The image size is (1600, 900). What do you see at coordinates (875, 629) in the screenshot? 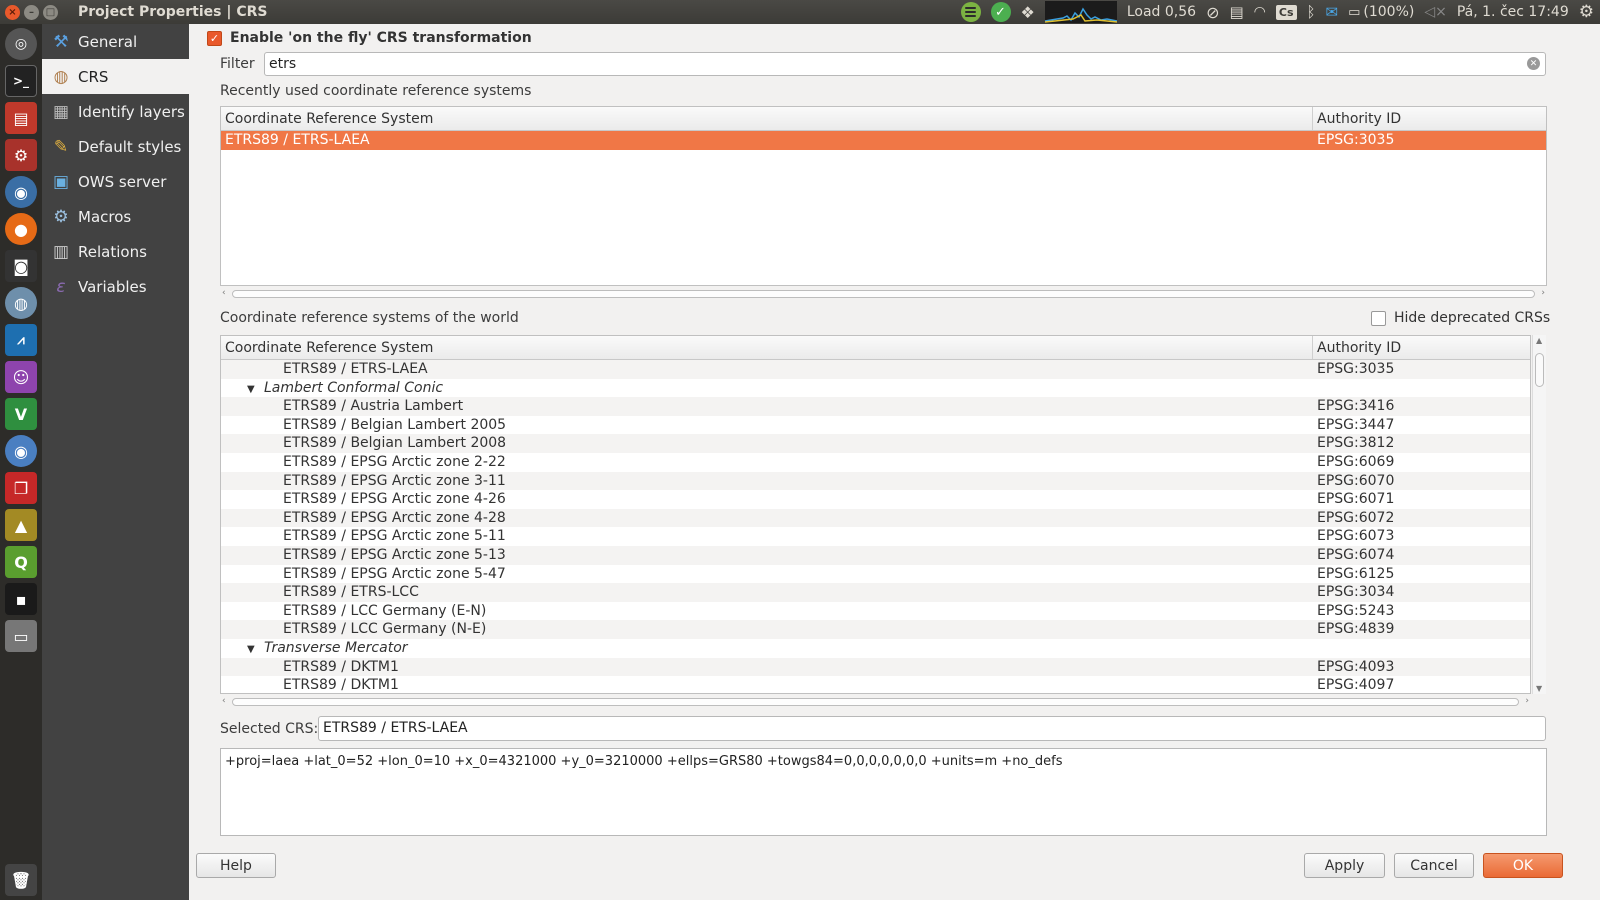
I see `table-row: ETRS89 / LCC Germany (N-E) EPSG:4839` at bounding box center [875, 629].